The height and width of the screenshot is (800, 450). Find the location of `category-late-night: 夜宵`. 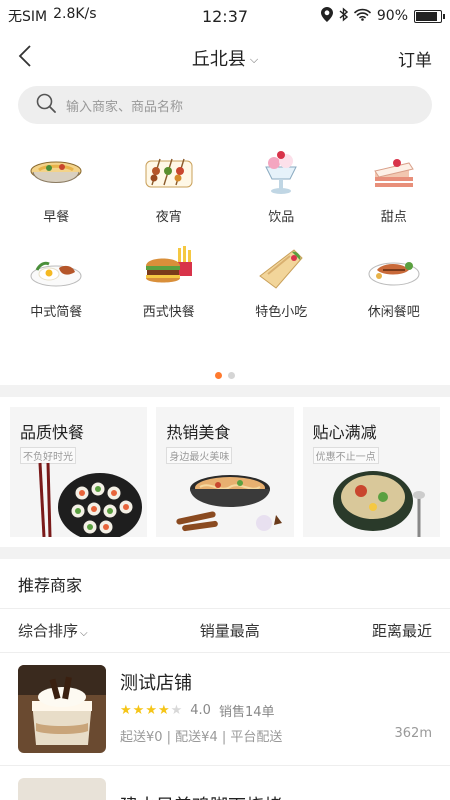

category-late-night: 夜宵 is located at coordinates (169, 186).